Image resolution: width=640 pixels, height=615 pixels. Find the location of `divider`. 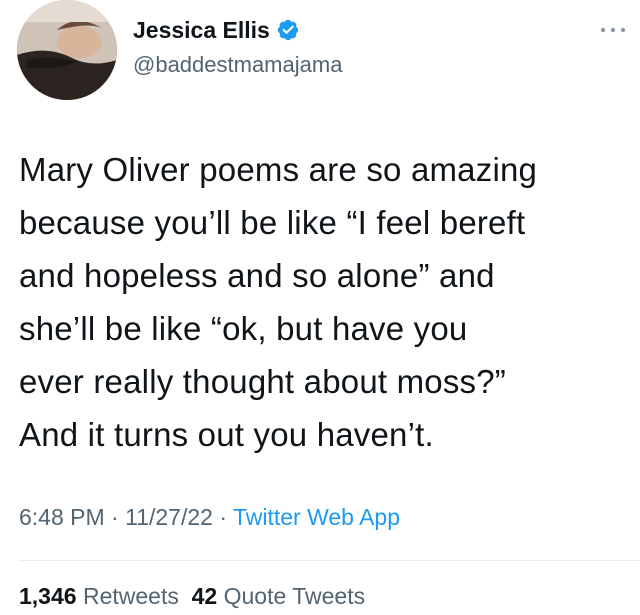

divider is located at coordinates (329, 560).